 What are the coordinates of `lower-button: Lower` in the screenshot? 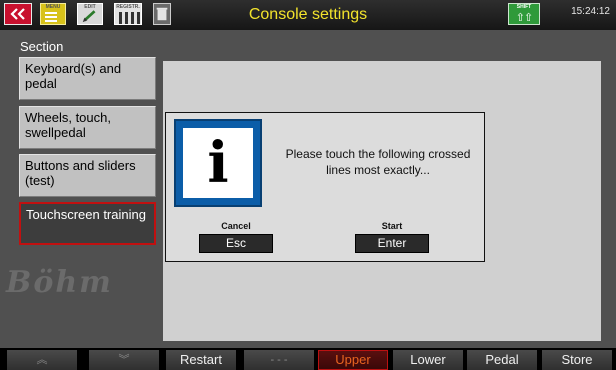 It's located at (428, 360).